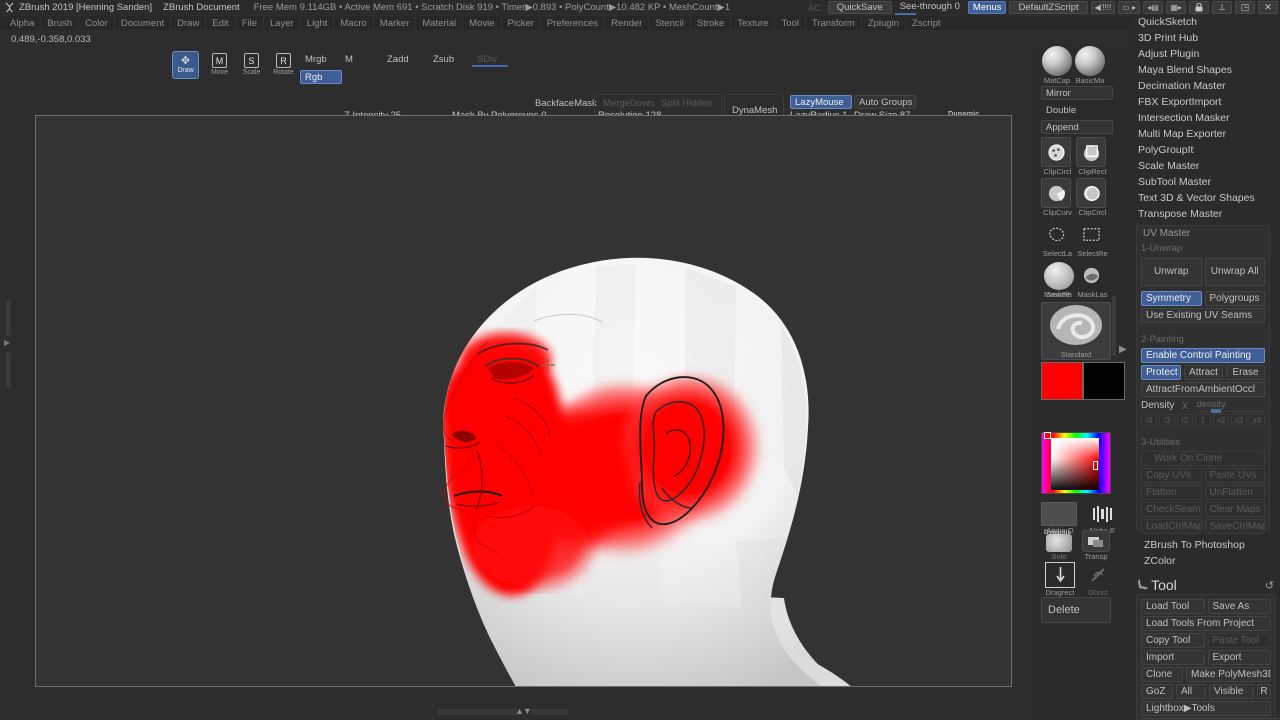 This screenshot has width=1280, height=720. What do you see at coordinates (926, 23) in the screenshot?
I see `menu-item-zscript: Zscript` at bounding box center [926, 23].